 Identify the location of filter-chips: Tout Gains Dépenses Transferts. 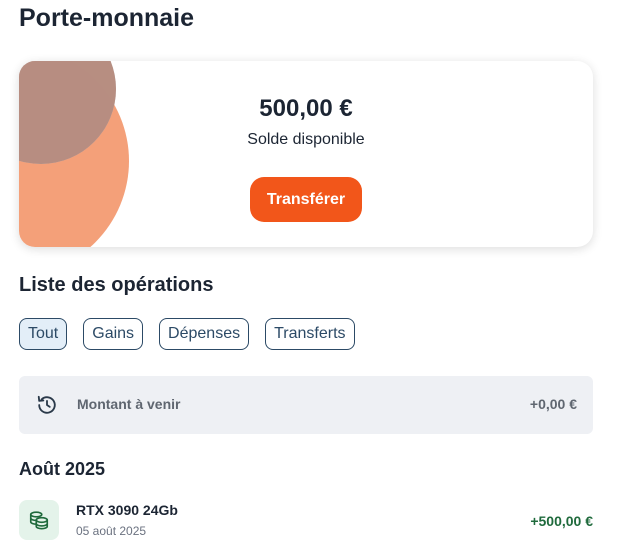
(187, 334).